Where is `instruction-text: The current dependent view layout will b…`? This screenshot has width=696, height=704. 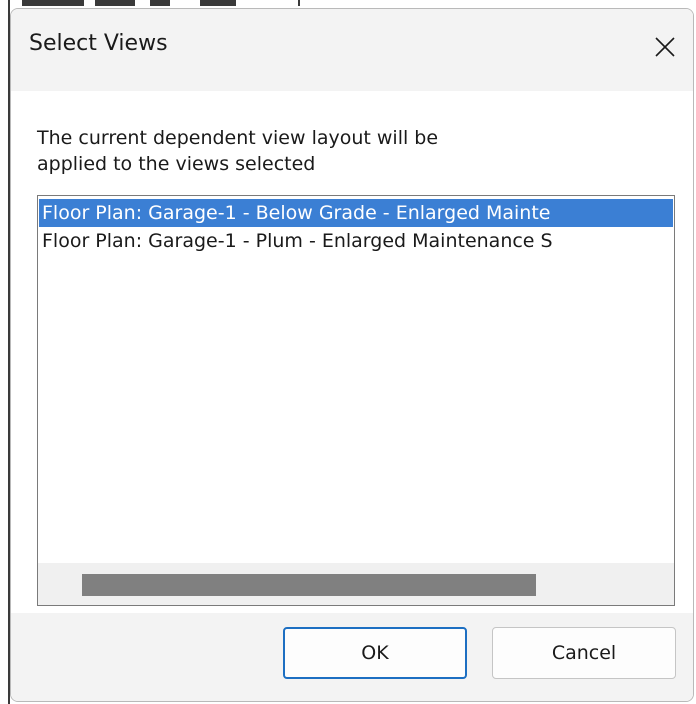 instruction-text: The current dependent view layout will b… is located at coordinates (238, 151).